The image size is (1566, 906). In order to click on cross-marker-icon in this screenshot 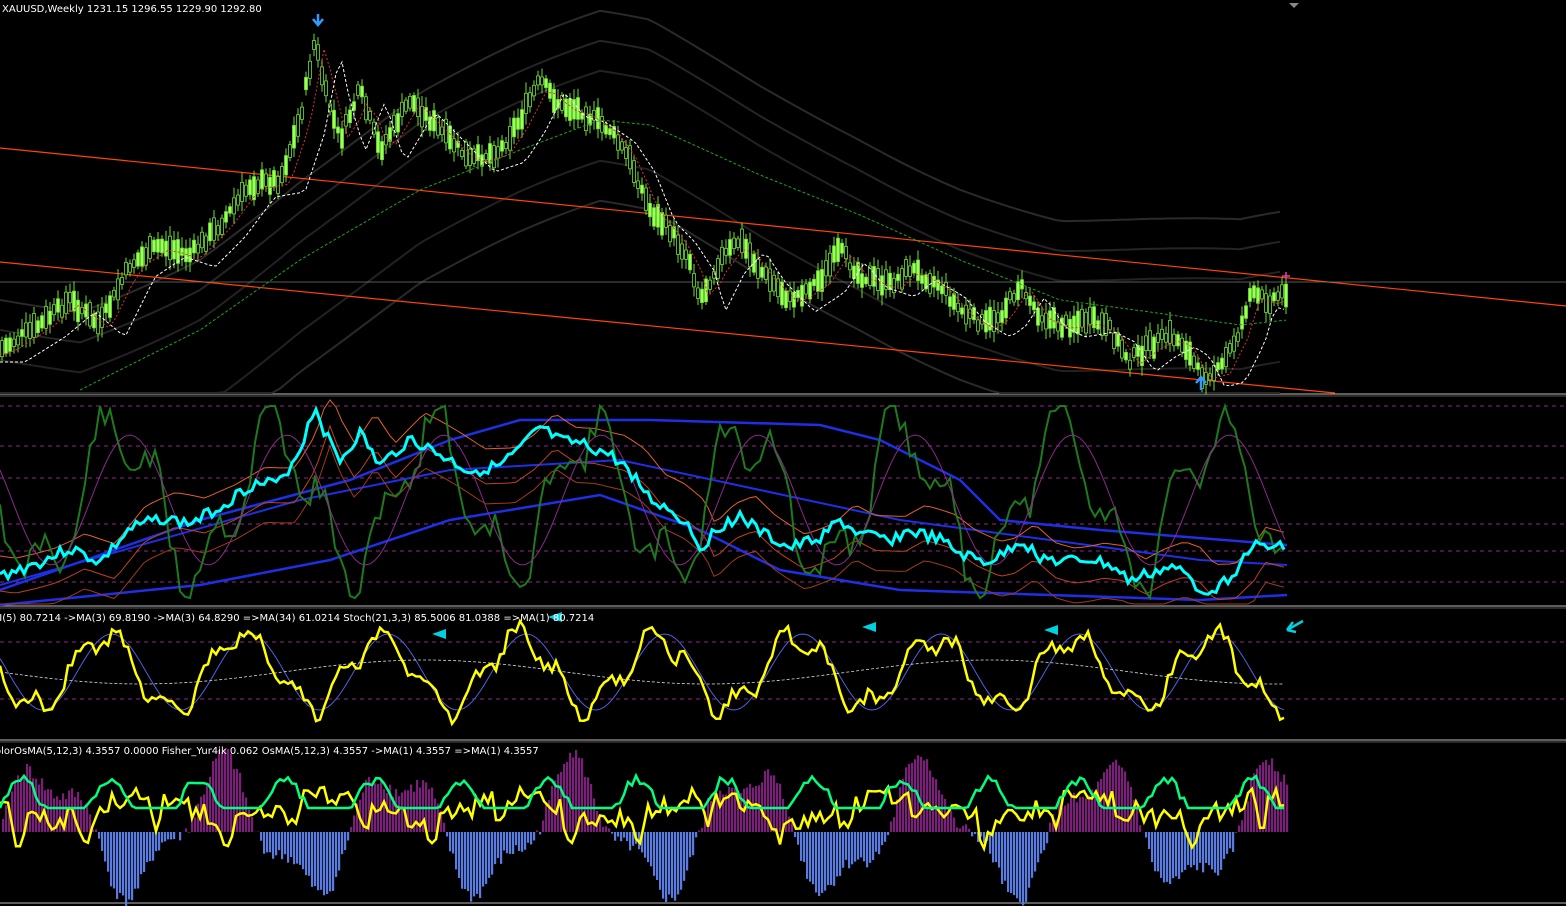, I will do `click(1286, 276)`.